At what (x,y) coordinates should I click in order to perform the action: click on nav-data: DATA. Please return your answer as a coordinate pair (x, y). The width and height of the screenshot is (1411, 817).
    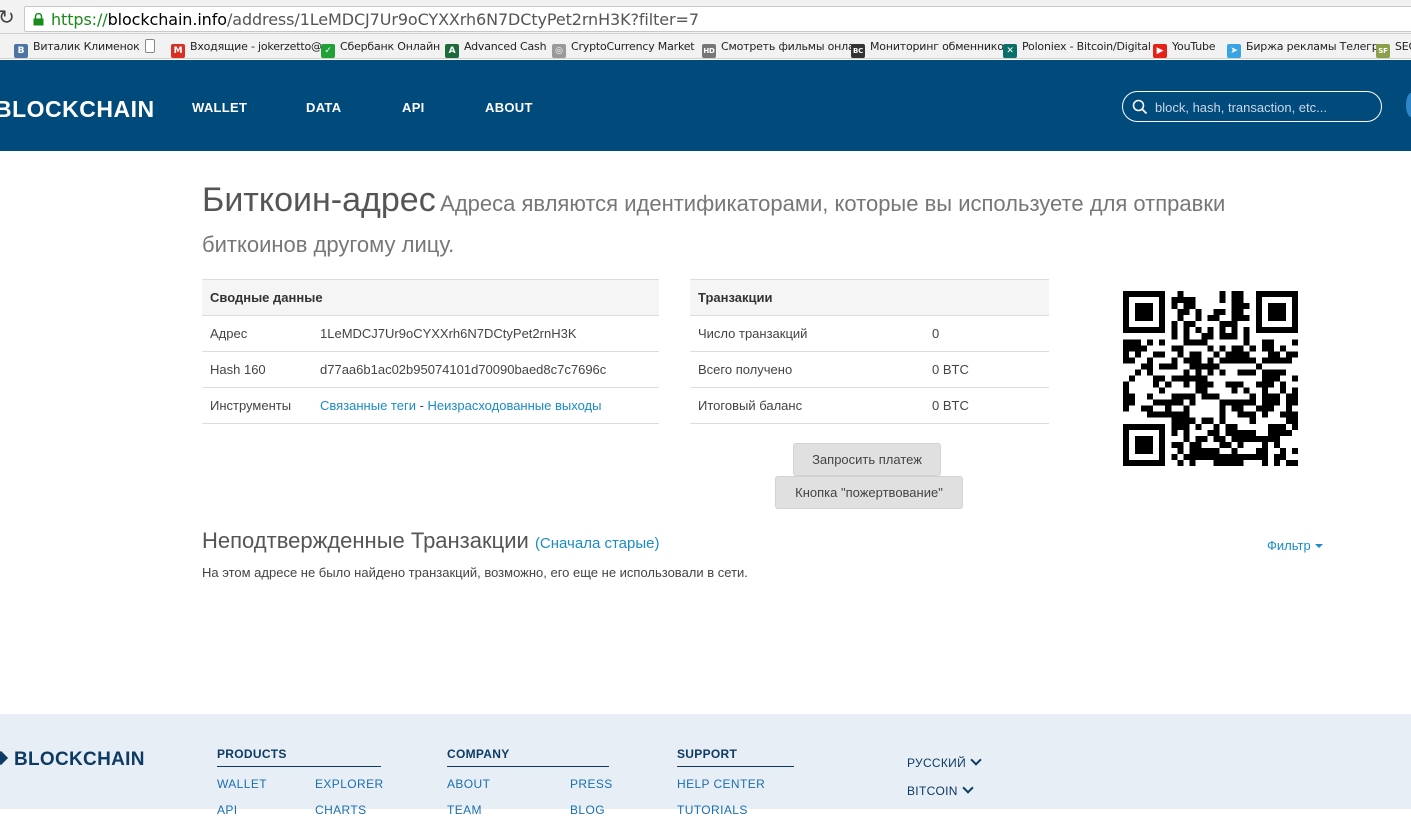
    Looking at the image, I should click on (323, 107).